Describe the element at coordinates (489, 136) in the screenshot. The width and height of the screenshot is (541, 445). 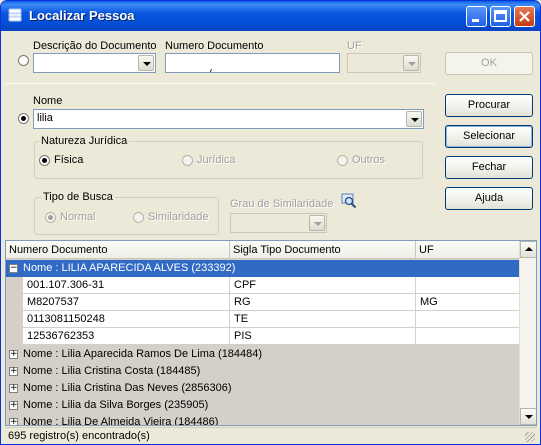
I see `selecionar-button: Selecionar` at that location.